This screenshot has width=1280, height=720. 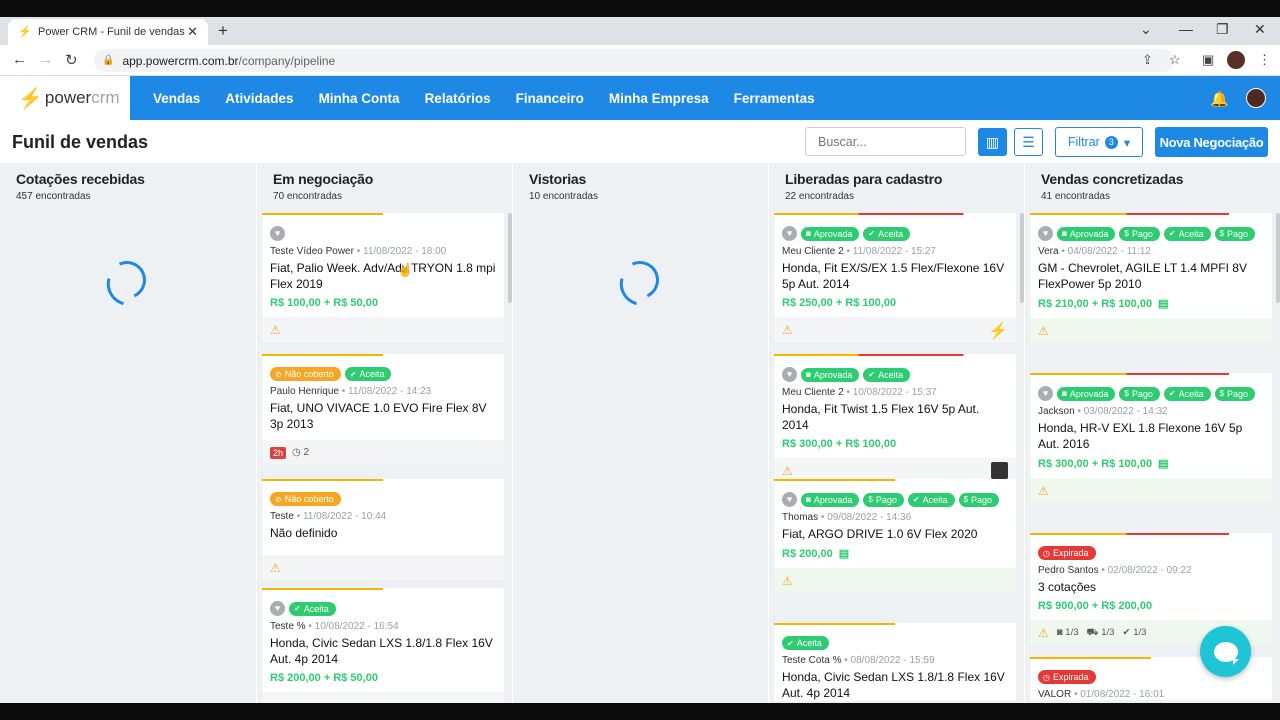 I want to click on reload-icon: ↻, so click(x=71, y=60).